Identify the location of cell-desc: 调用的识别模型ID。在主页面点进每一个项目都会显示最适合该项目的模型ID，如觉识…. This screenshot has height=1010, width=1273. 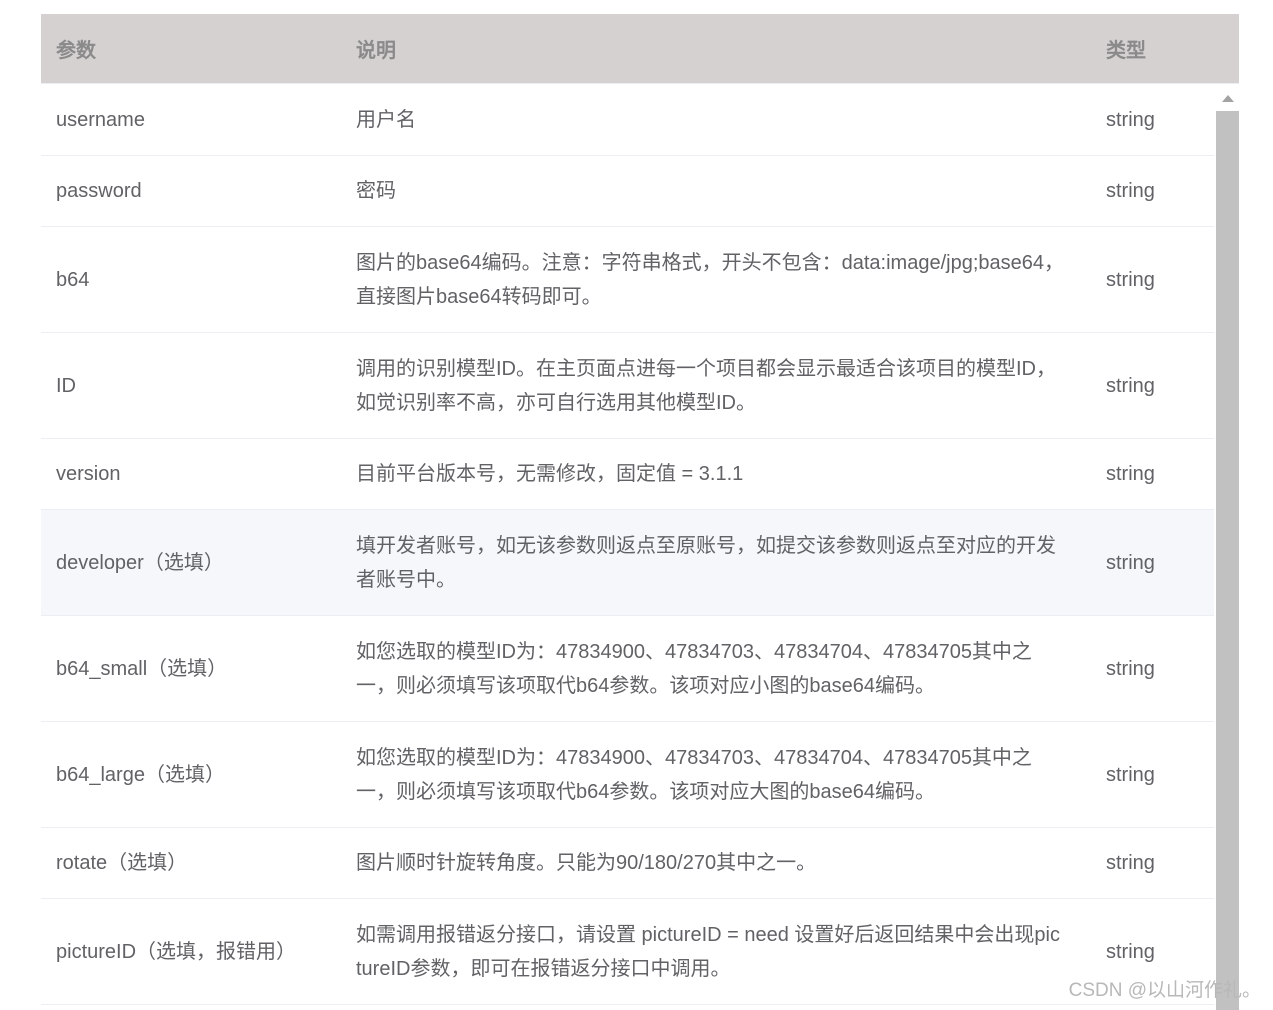
(706, 385).